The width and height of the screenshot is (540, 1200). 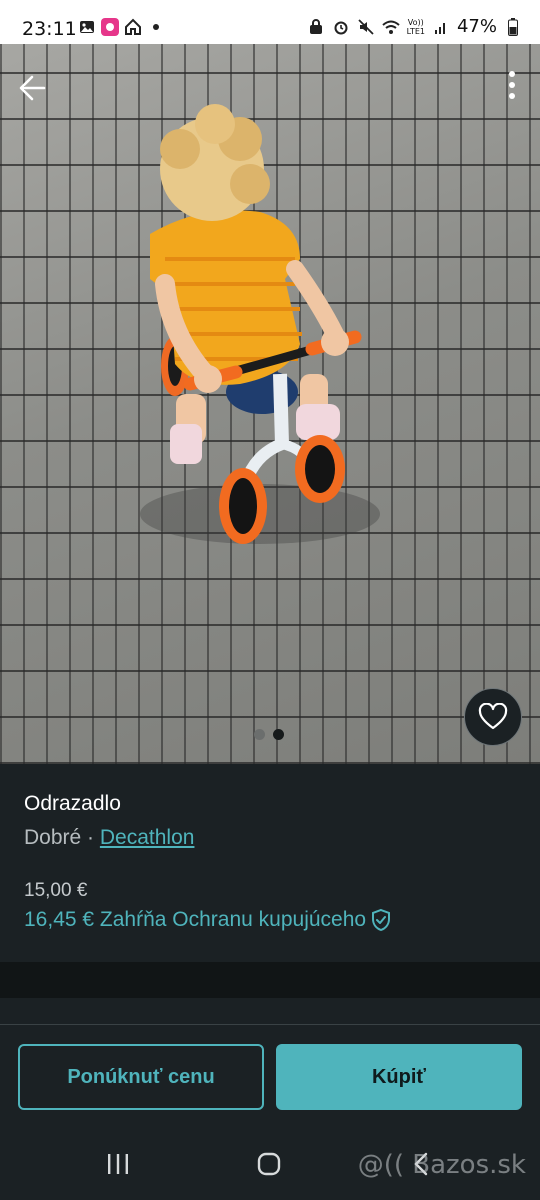 I want to click on status-time: 23:11, so click(x=49, y=29).